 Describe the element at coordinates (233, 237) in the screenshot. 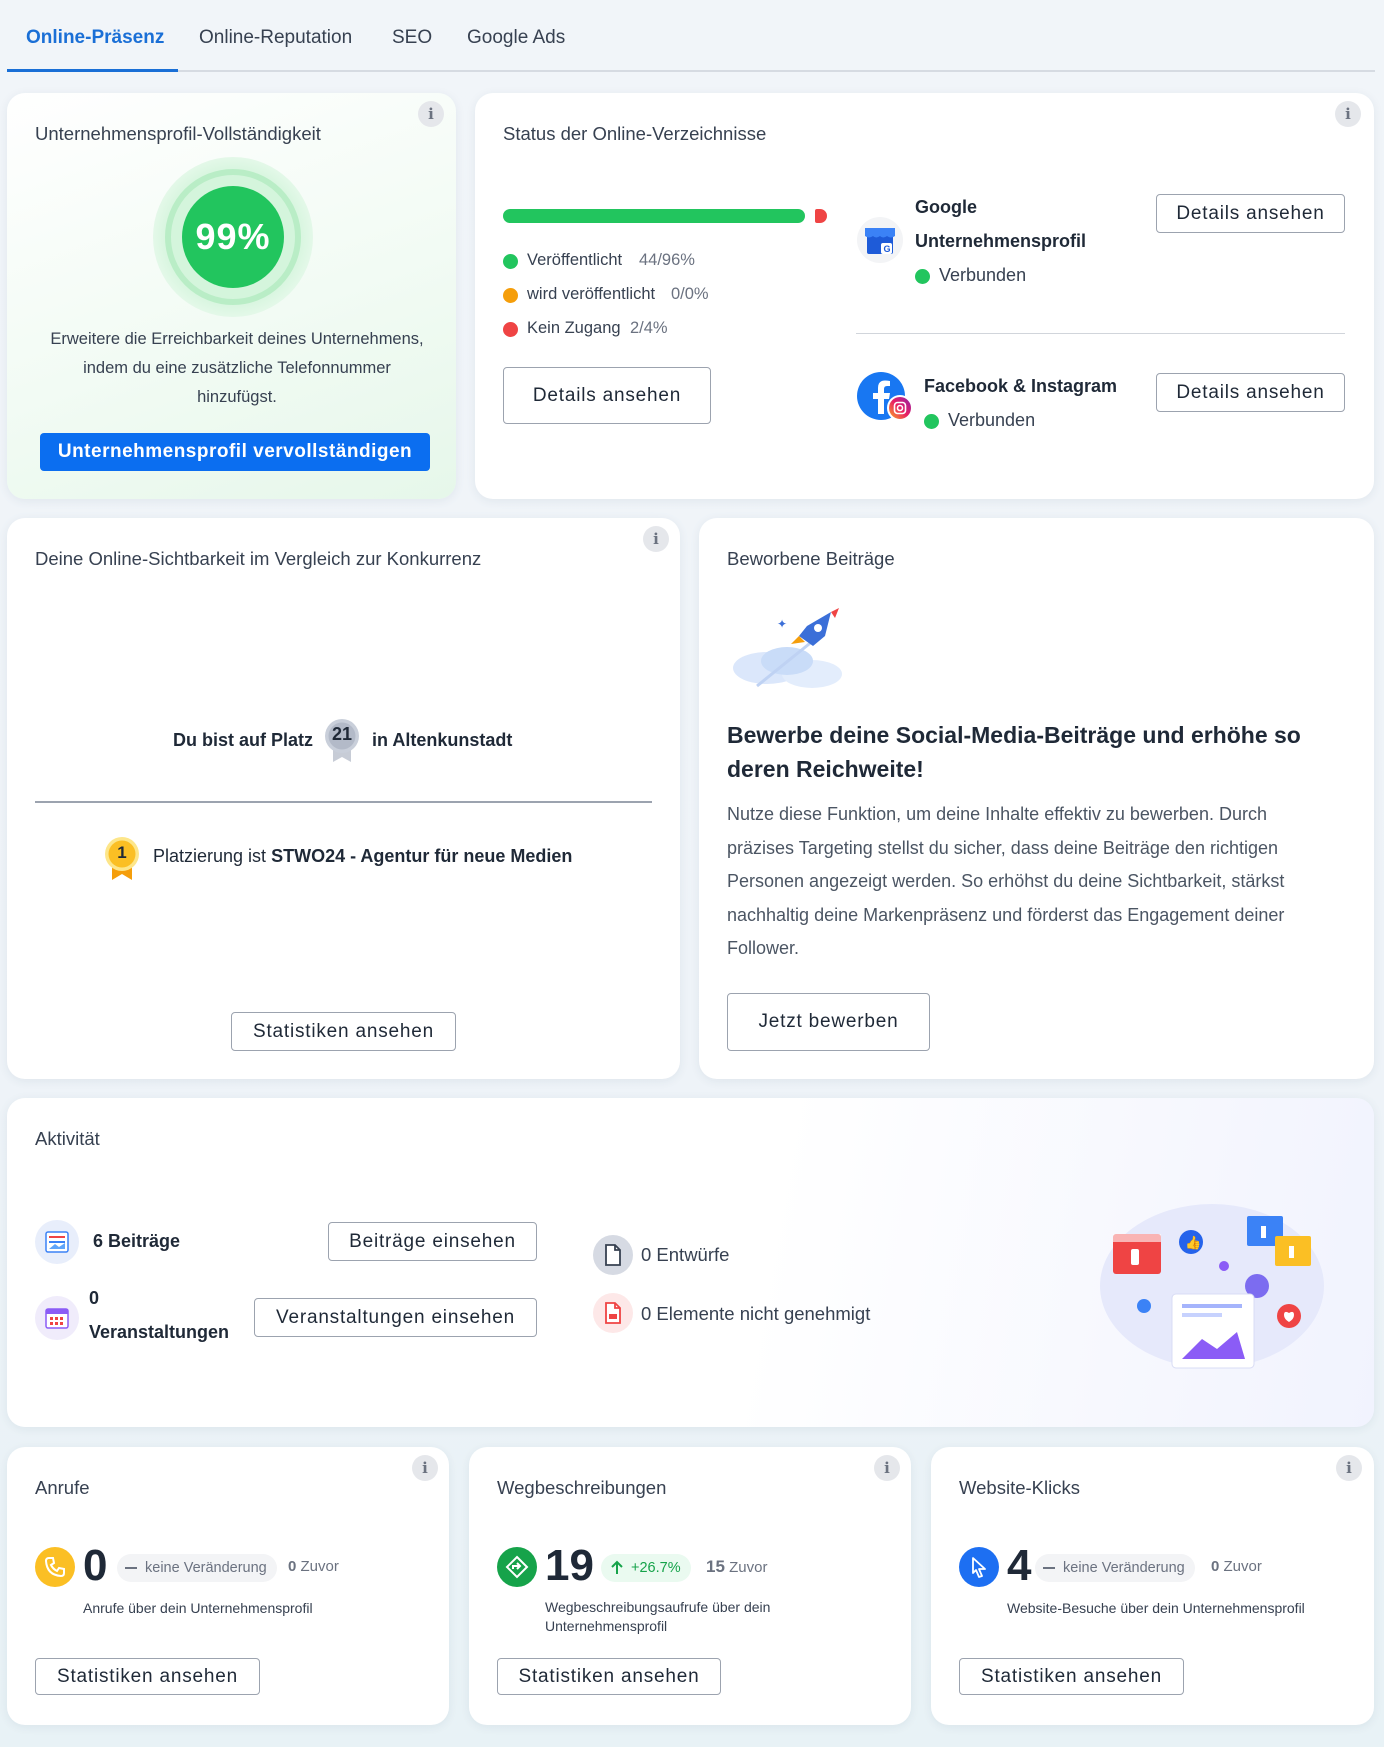

I see `completeness-percent: 99%` at that location.